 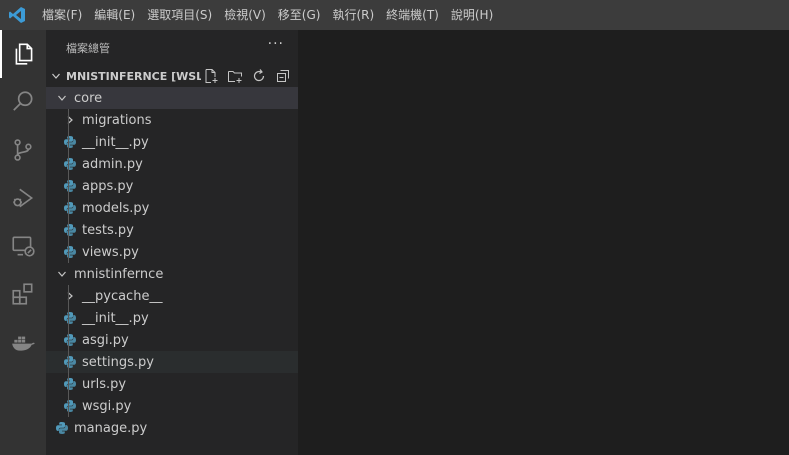 I want to click on tree-item-label: apps.py, so click(x=108, y=186).